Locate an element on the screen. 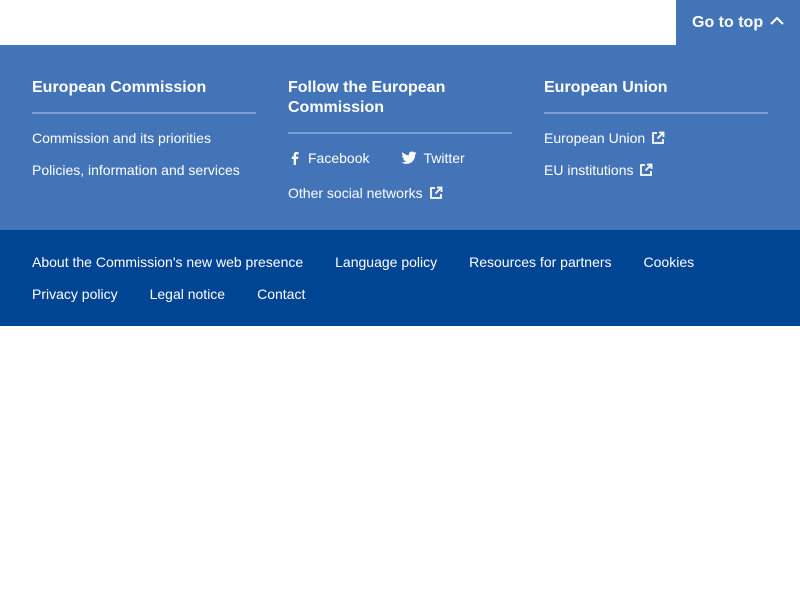  link-european-union: European Union is located at coordinates (656, 138).